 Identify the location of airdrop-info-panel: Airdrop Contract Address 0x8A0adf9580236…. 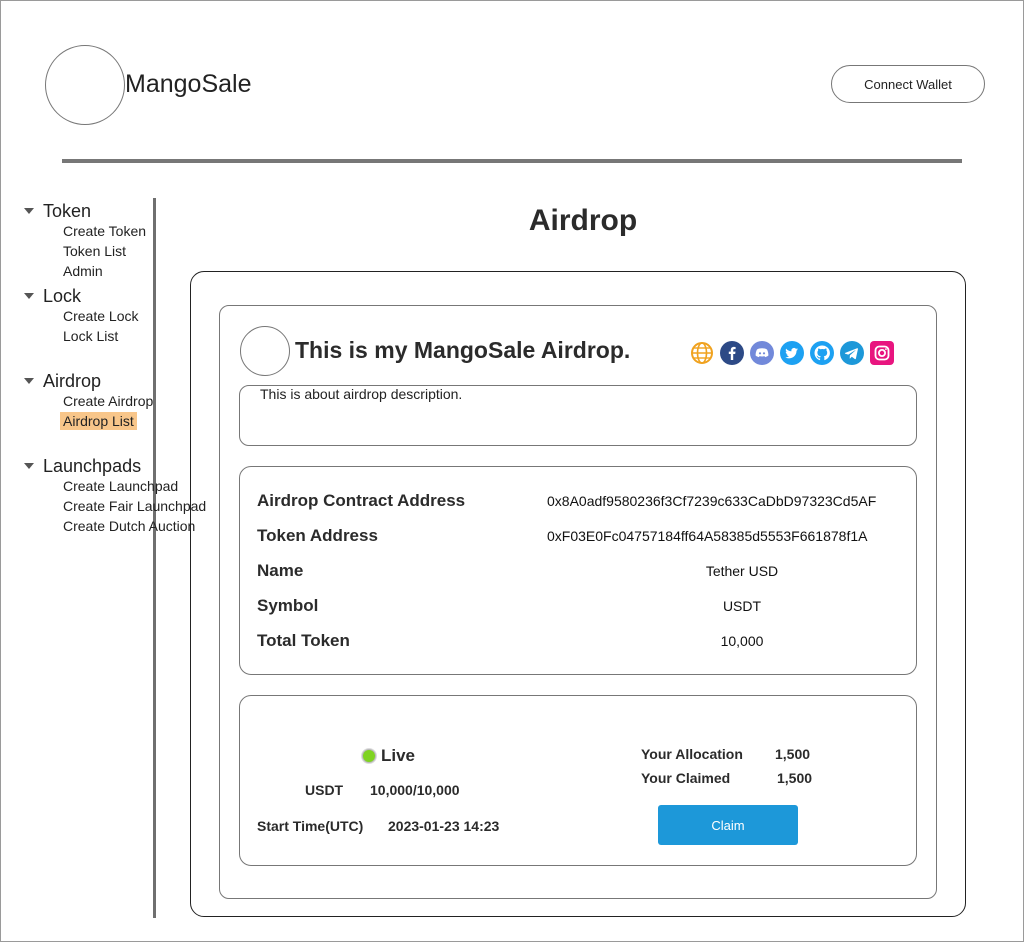
(578, 570).